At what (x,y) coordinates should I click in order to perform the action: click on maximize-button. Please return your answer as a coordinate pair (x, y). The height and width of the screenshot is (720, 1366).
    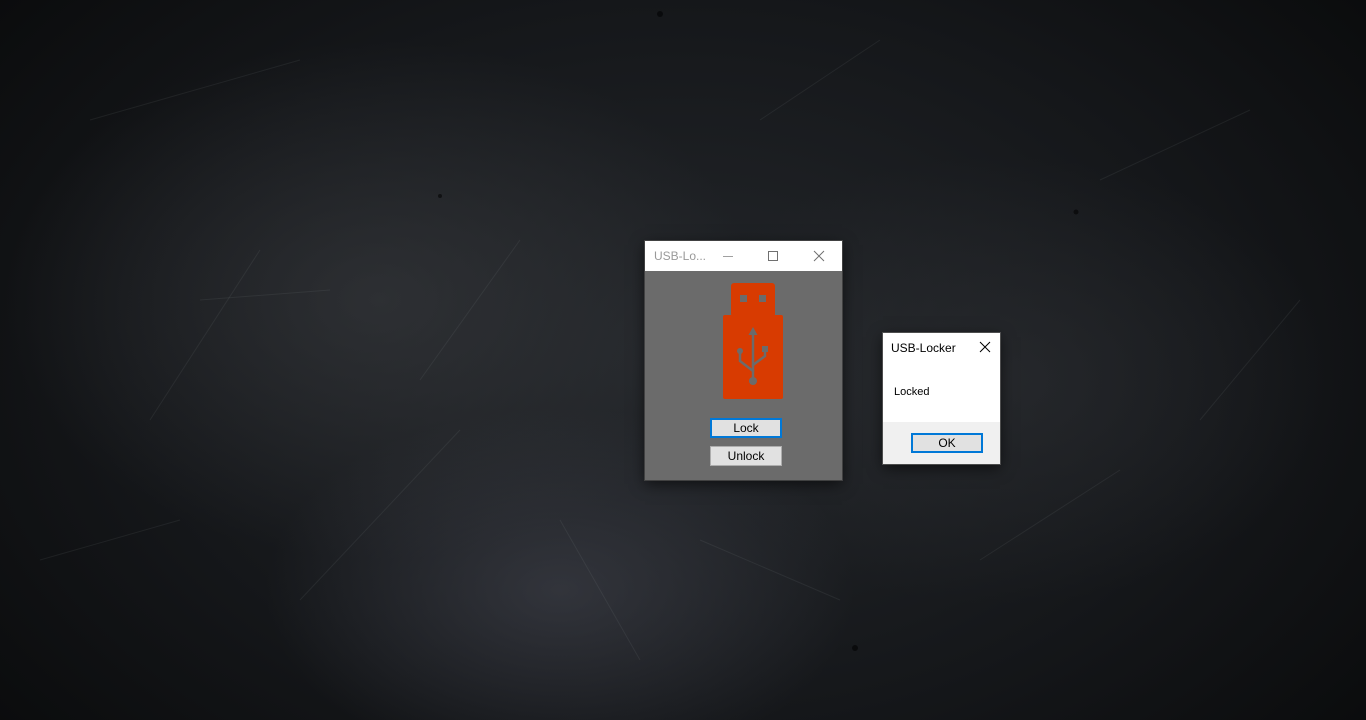
    Looking at the image, I should click on (773, 256).